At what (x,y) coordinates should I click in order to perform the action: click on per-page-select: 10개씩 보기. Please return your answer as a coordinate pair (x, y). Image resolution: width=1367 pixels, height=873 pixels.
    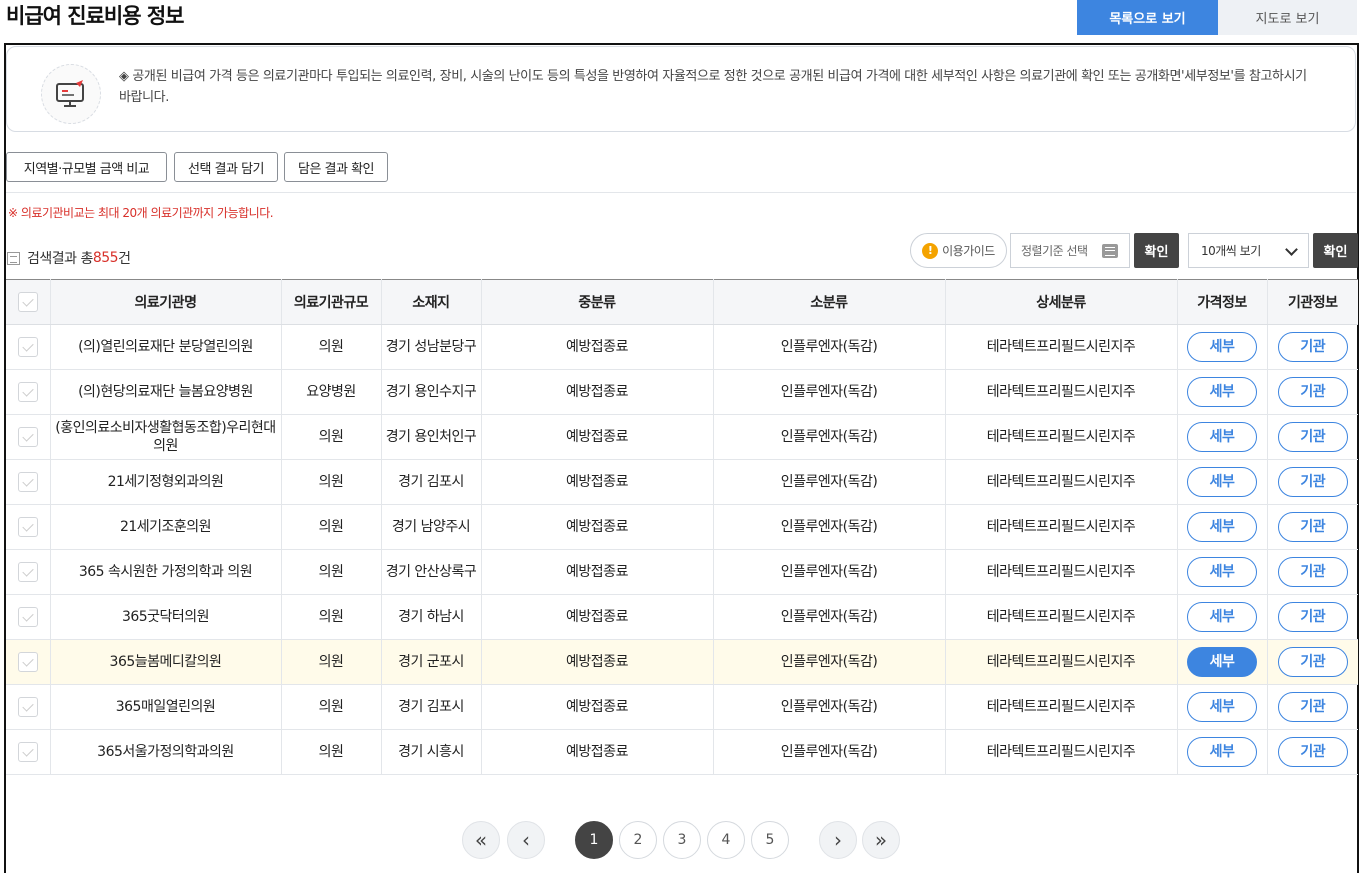
    Looking at the image, I should click on (1248, 250).